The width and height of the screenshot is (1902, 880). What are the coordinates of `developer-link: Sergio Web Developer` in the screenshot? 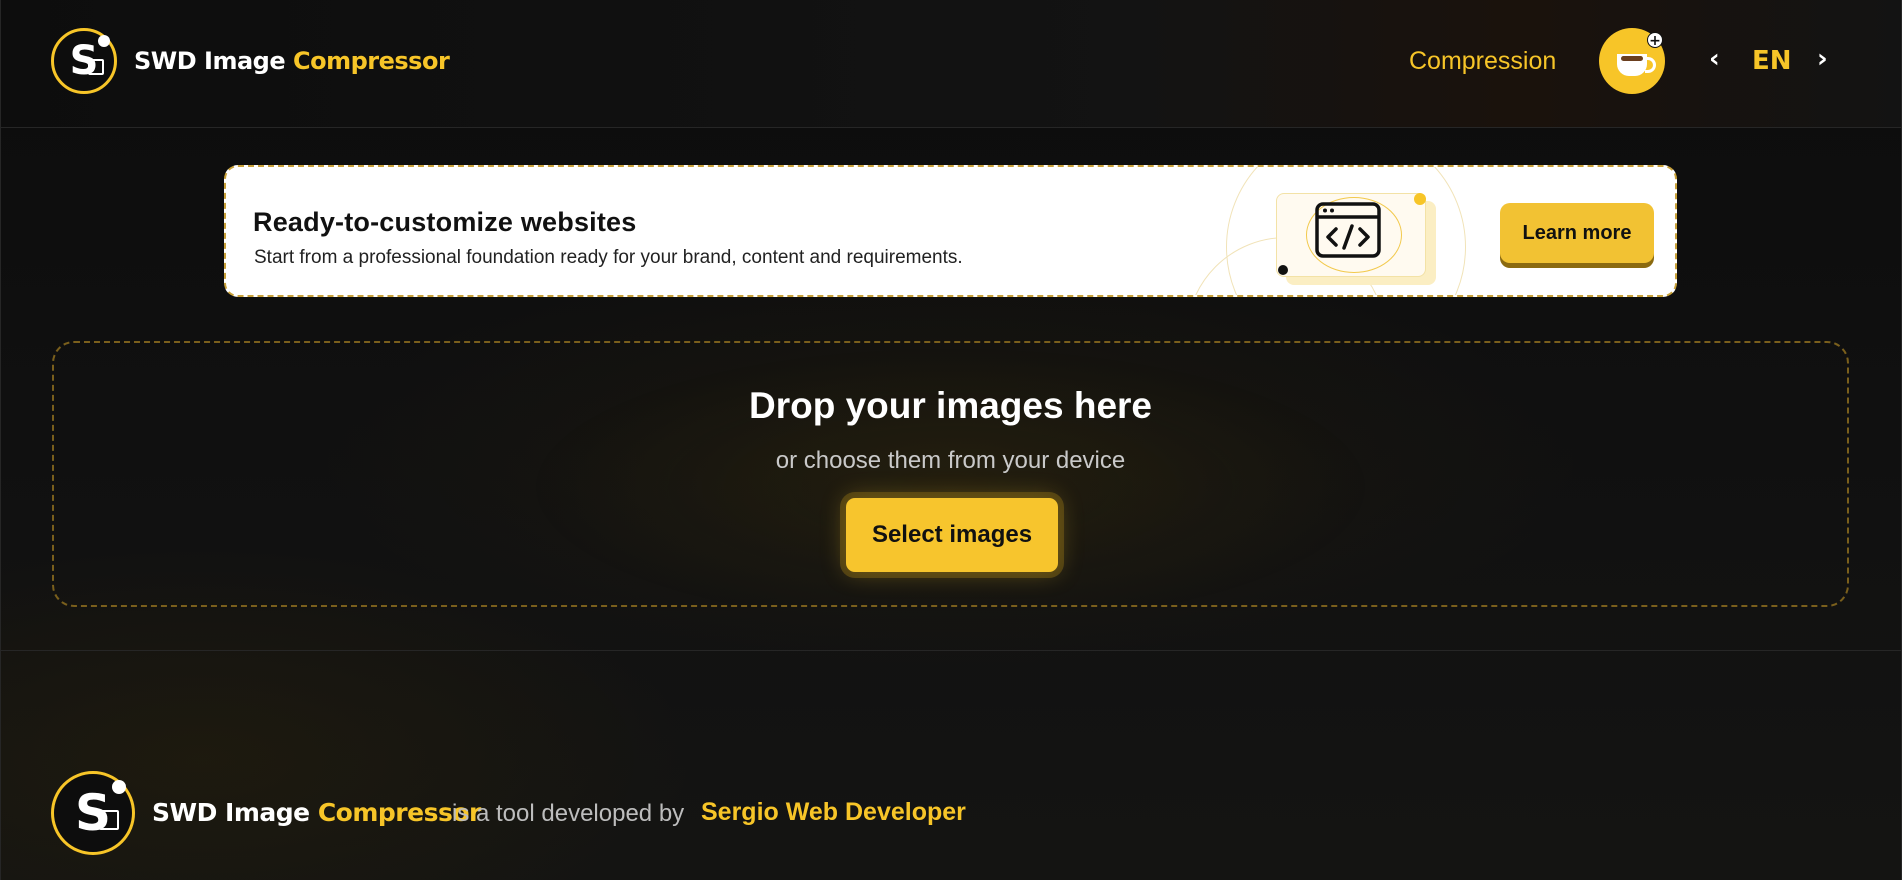 It's located at (833, 812).